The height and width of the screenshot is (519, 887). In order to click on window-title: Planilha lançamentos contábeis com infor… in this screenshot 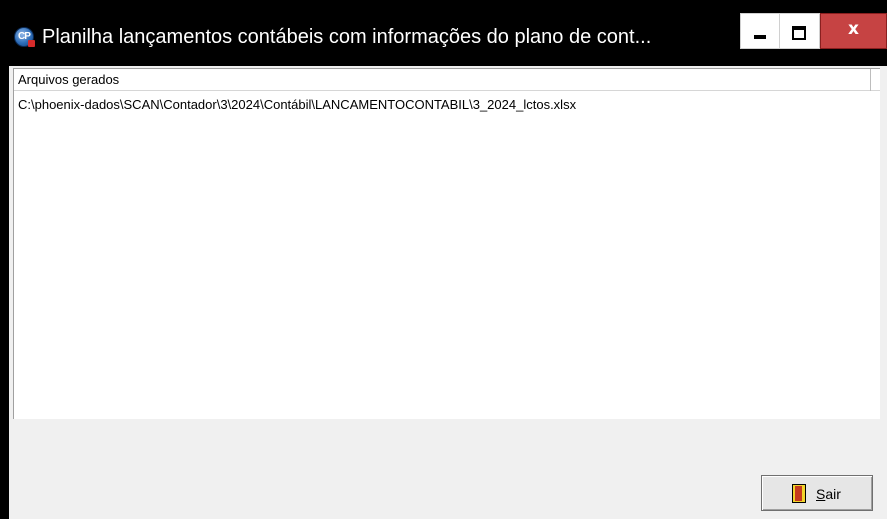, I will do `click(347, 37)`.